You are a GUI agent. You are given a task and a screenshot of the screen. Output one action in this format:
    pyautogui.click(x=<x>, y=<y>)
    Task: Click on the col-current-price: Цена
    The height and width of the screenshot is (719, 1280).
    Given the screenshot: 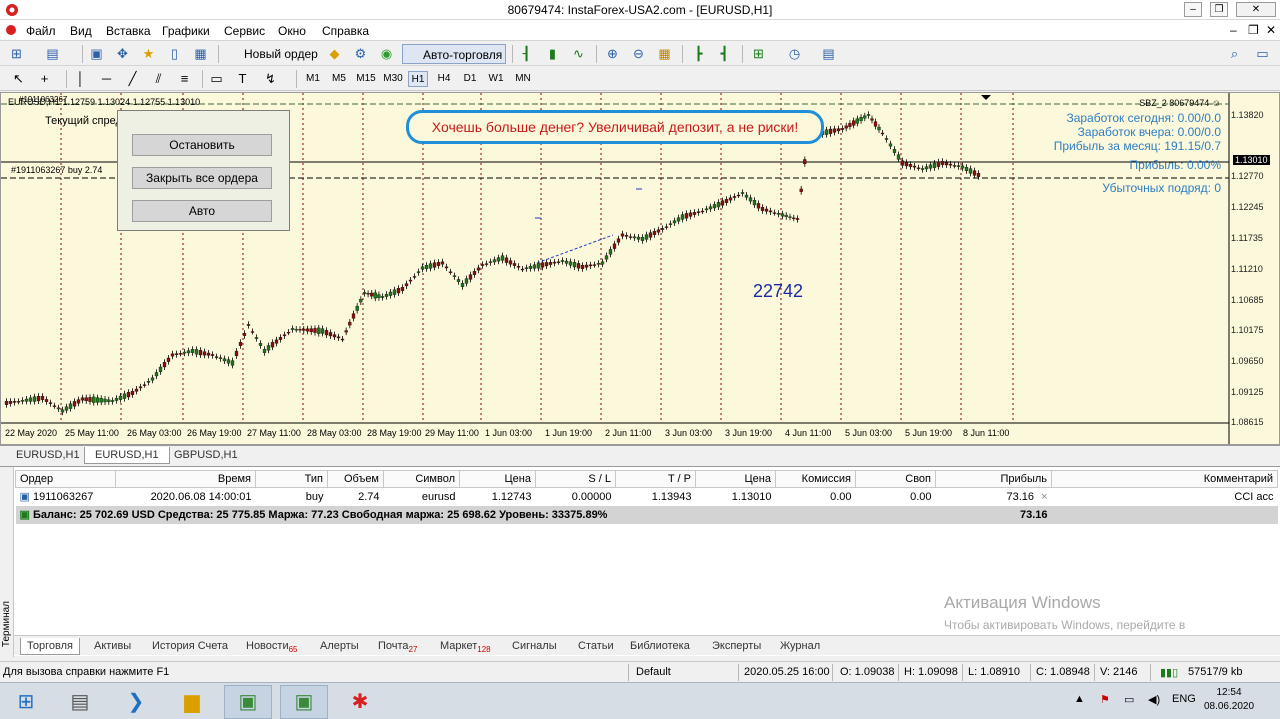 What is the action you would take?
    pyautogui.click(x=735, y=479)
    